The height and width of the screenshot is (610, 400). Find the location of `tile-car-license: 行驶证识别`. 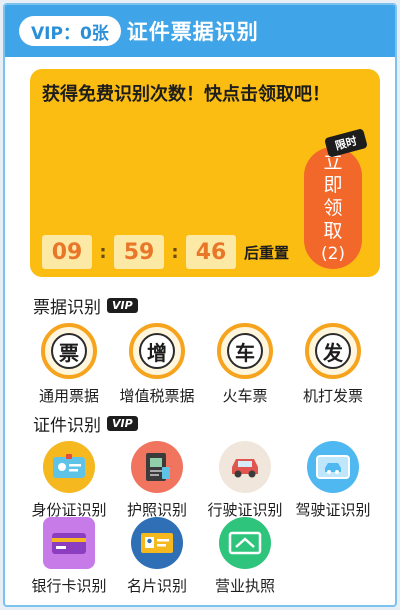

tile-car-license: 行驶证识别 is located at coordinates (245, 480).